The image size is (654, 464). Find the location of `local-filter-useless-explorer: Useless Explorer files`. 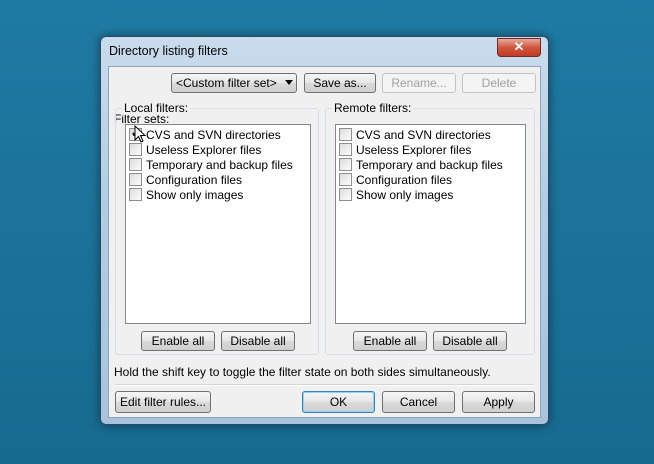

local-filter-useless-explorer: Useless Explorer files is located at coordinates (214, 149).